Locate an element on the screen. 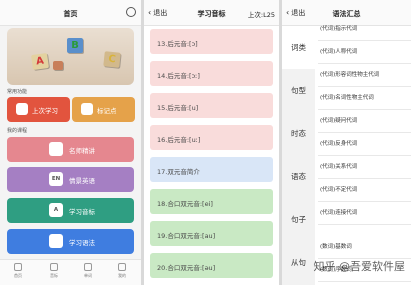 The height and width of the screenshot is (285, 411). course-grammar: 学习语法 is located at coordinates (70, 241).